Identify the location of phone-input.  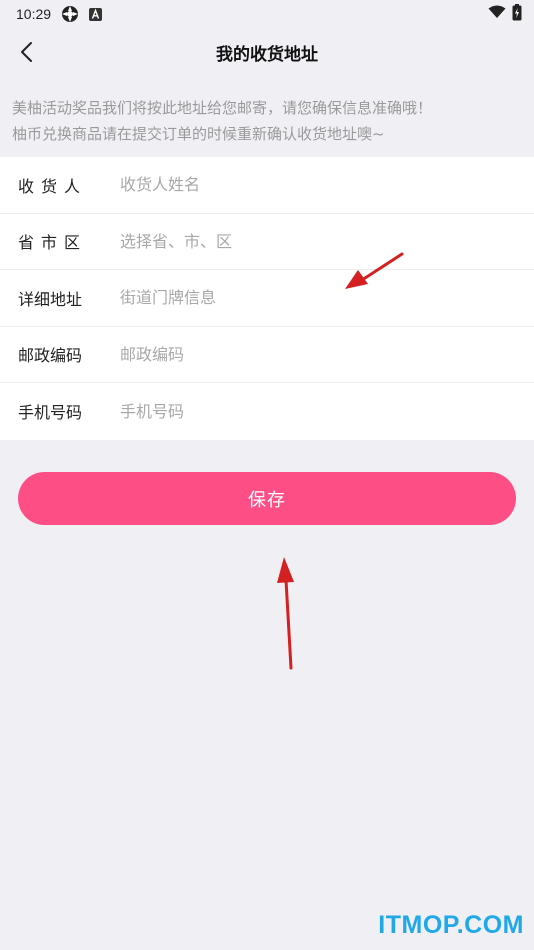
(327, 411).